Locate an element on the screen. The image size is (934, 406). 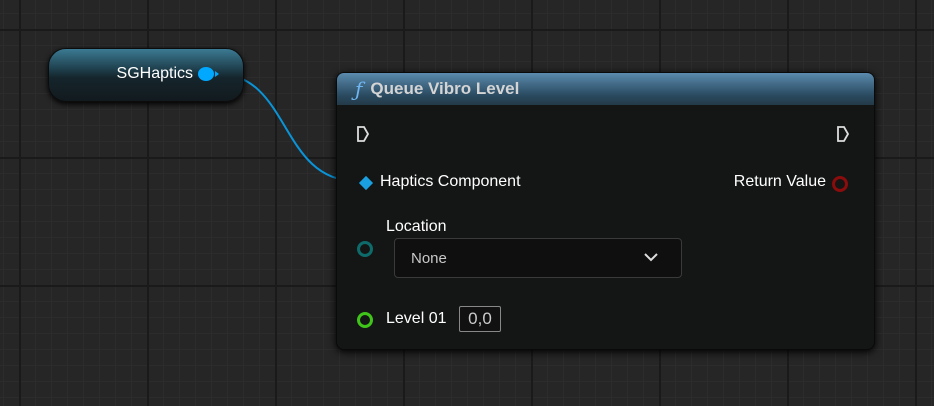
exec-input-pin-icon is located at coordinates (363, 134).